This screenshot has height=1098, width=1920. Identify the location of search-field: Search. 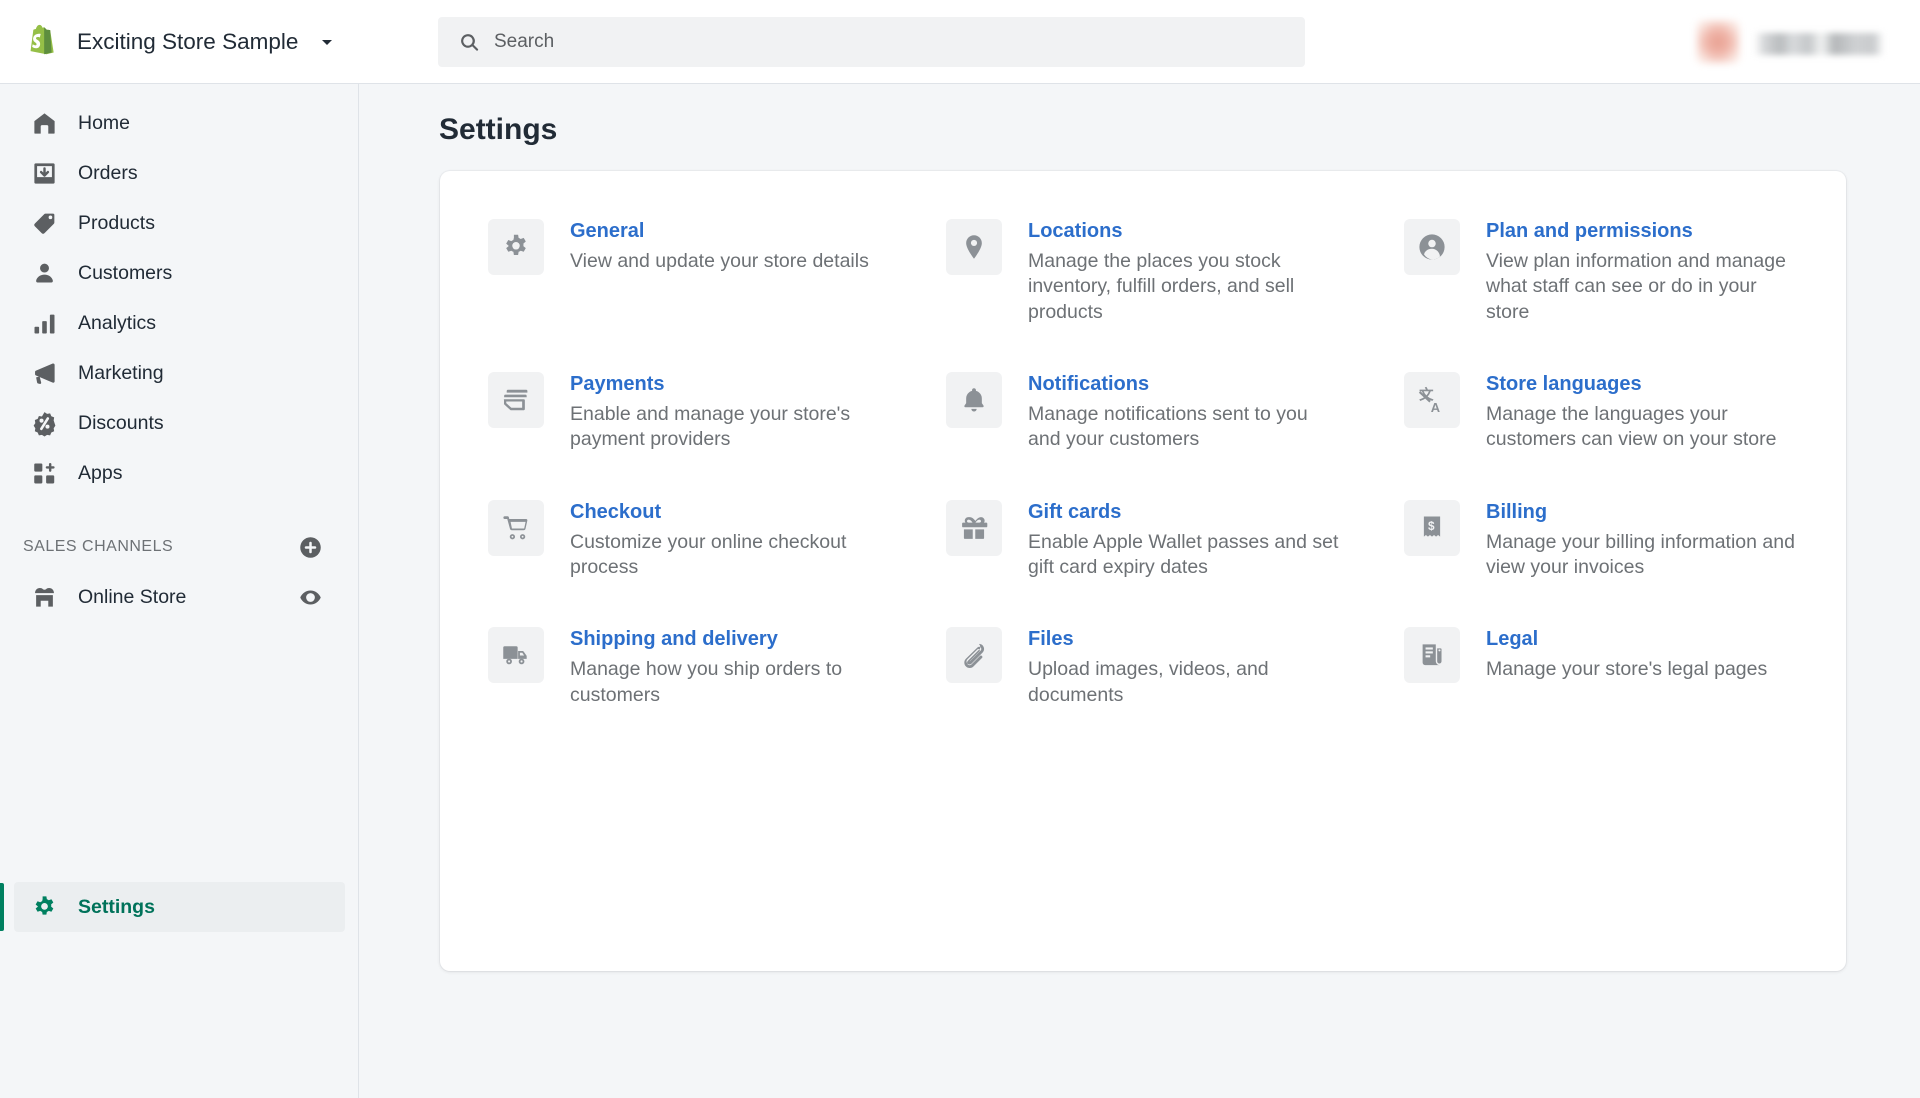
(871, 42).